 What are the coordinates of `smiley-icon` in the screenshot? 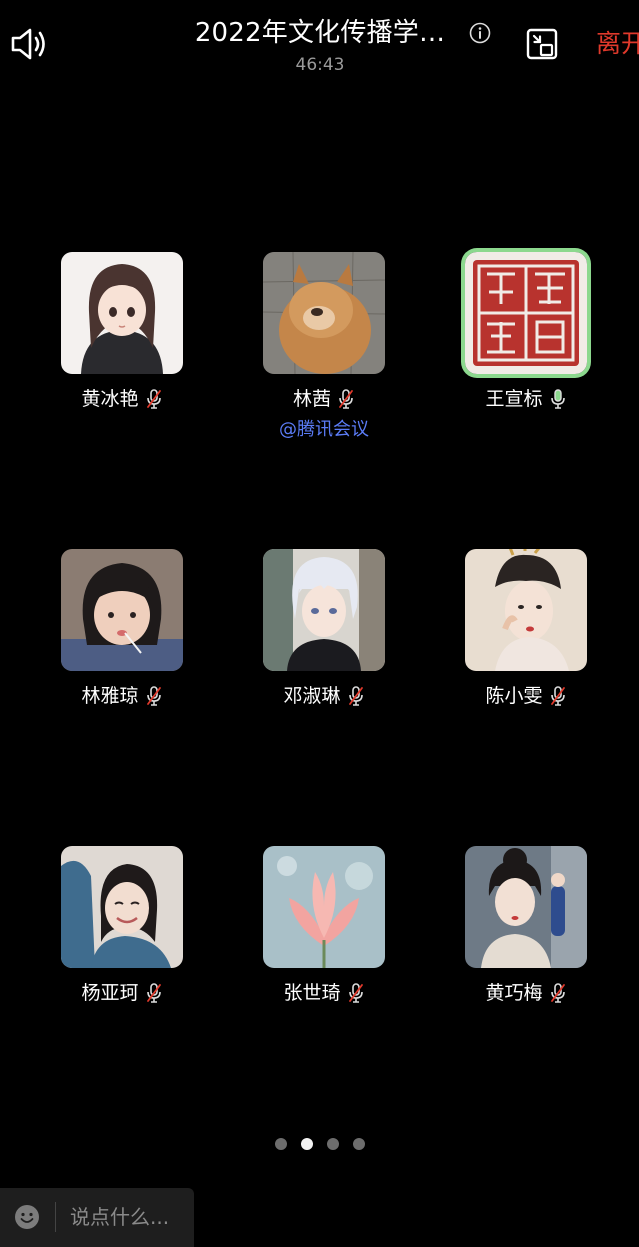 It's located at (27, 1217).